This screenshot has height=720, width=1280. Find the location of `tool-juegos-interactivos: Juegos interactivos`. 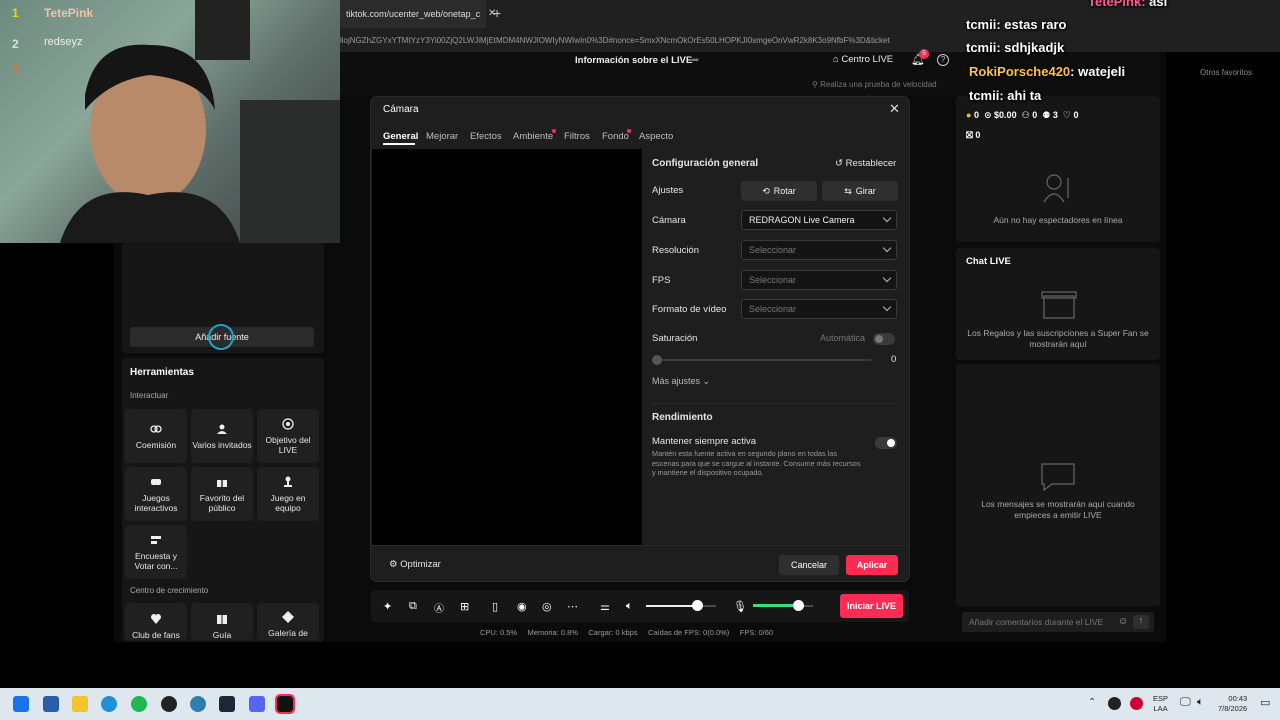

tool-juegos-interactivos: Juegos interactivos is located at coordinates (156, 494).